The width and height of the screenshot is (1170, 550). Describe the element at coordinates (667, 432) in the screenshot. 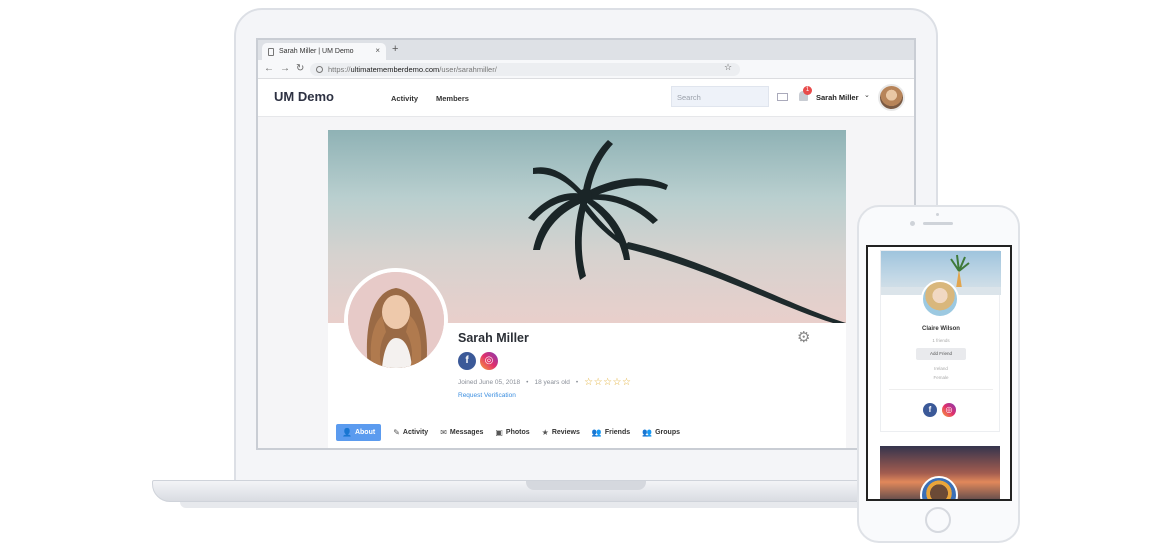

I see `tab-label: Groups` at that location.